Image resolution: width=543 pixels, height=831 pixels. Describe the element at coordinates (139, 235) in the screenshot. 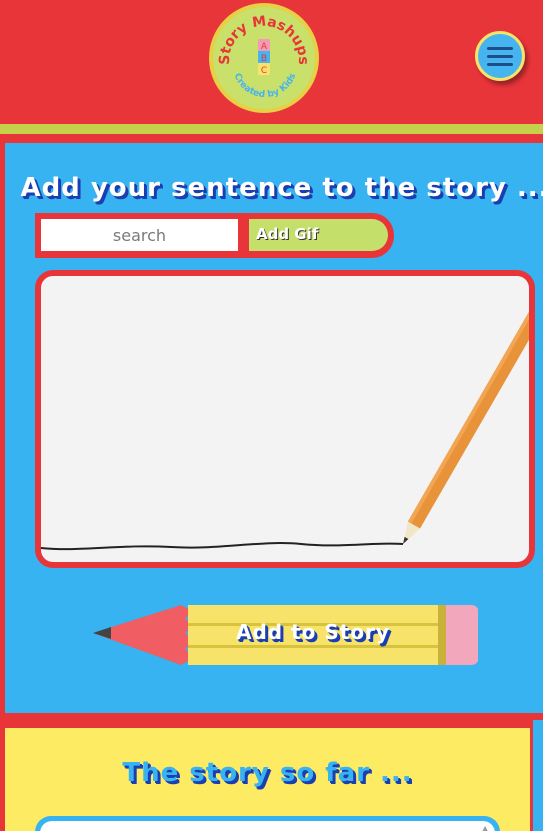

I see `search-input` at that location.